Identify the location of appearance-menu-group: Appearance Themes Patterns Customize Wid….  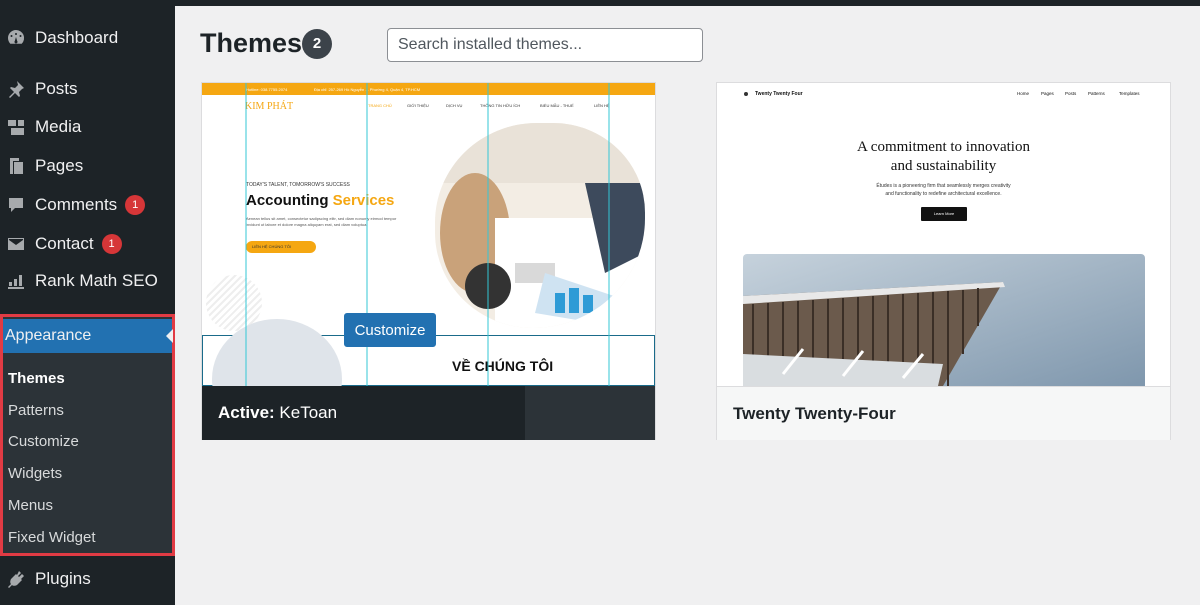
(87, 435).